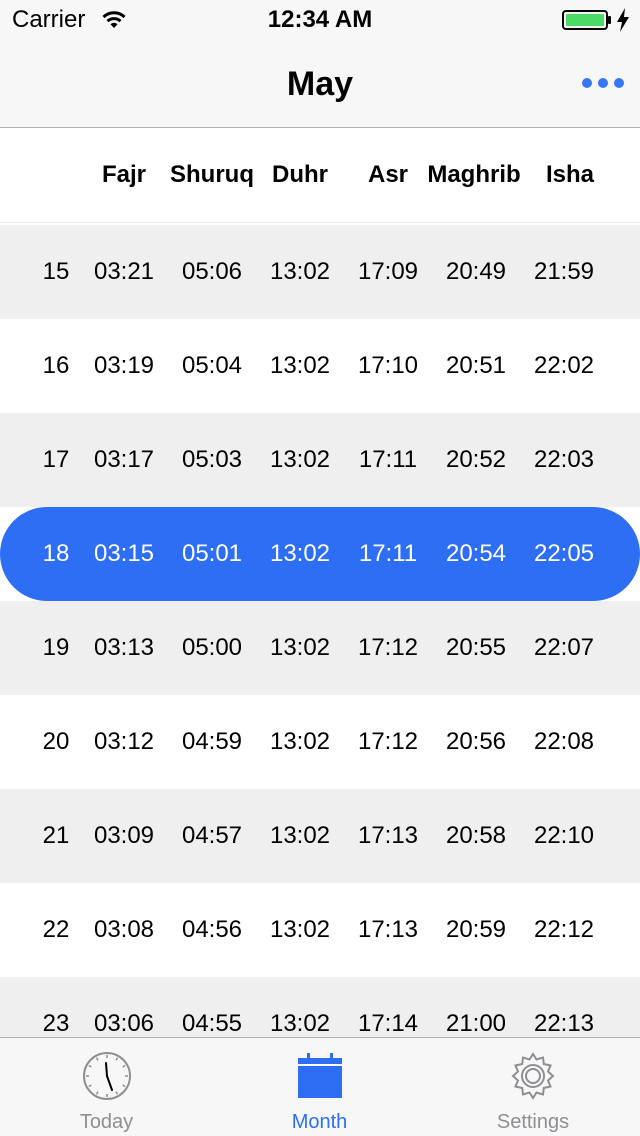 The width and height of the screenshot is (640, 1136). Describe the element at coordinates (124, 553) in the screenshot. I see `cell-fajr: 03:15` at that location.